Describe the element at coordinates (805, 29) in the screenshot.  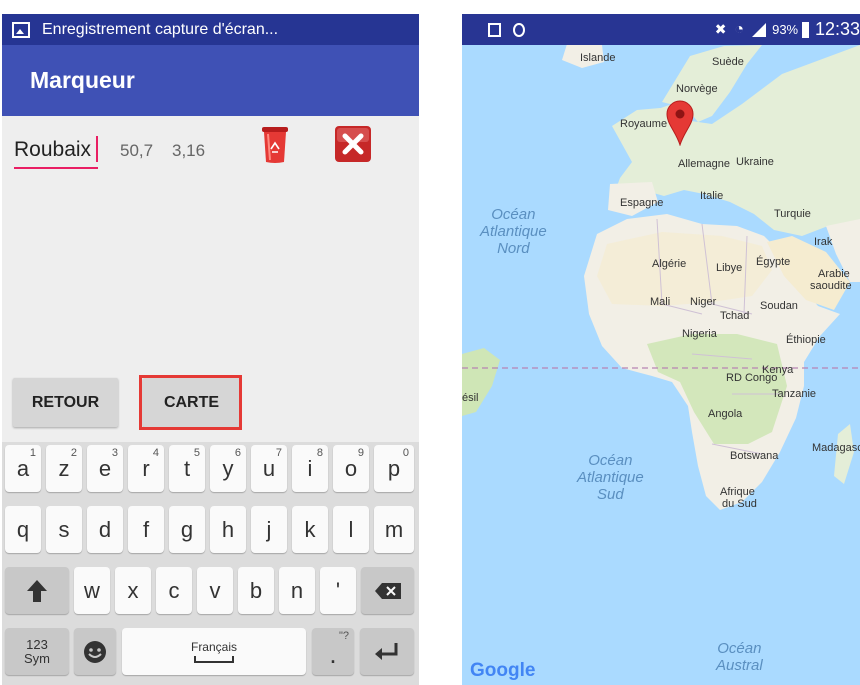
I see `battery-icon` at that location.